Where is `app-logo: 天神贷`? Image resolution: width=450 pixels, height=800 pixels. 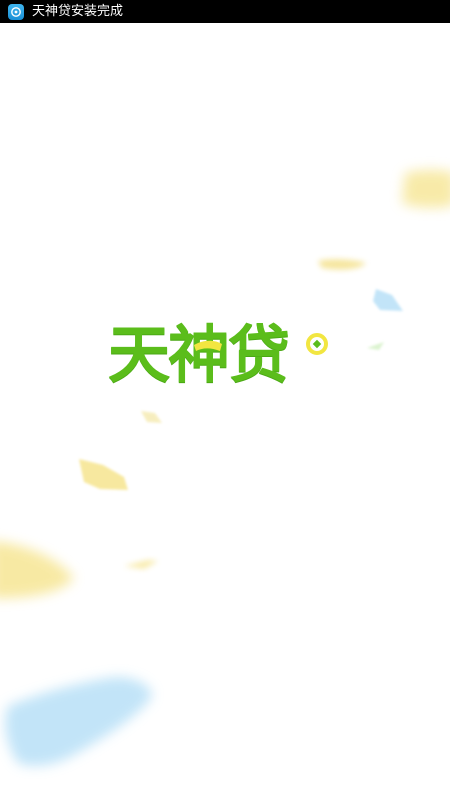
app-logo: 天神贷 is located at coordinates (228, 355).